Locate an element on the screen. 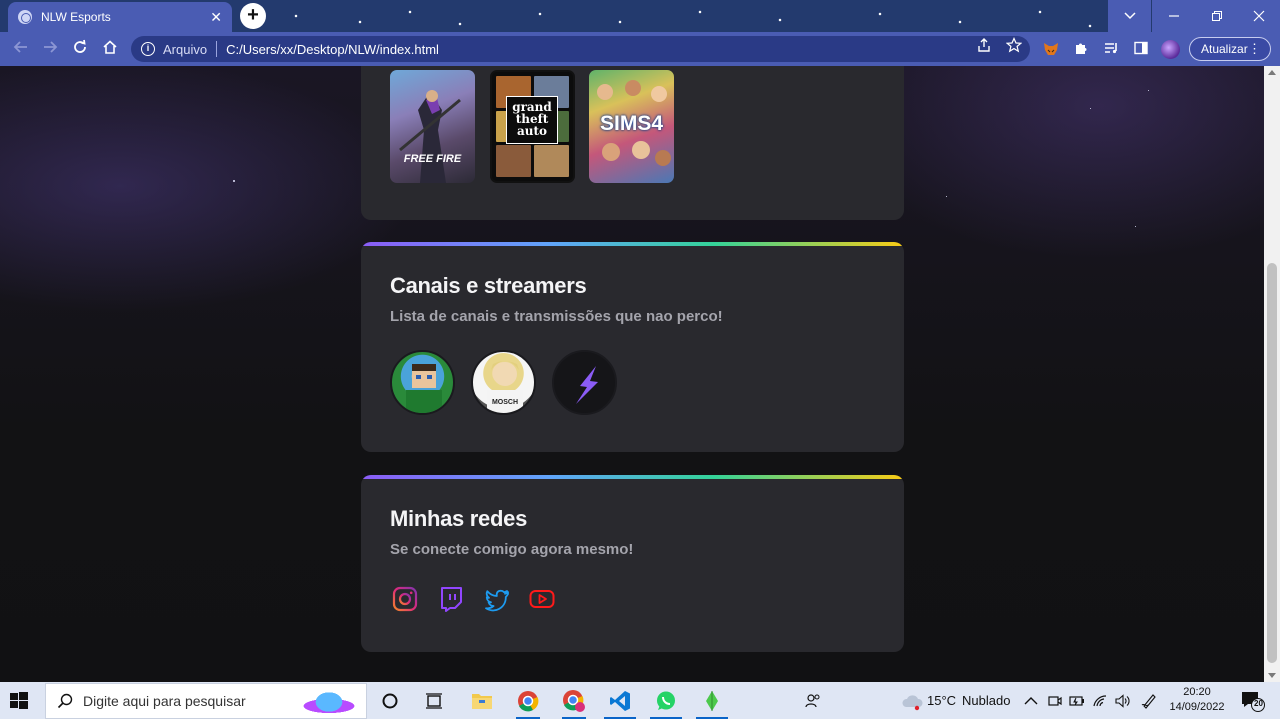  chevron-up-icon is located at coordinates (1031, 701).